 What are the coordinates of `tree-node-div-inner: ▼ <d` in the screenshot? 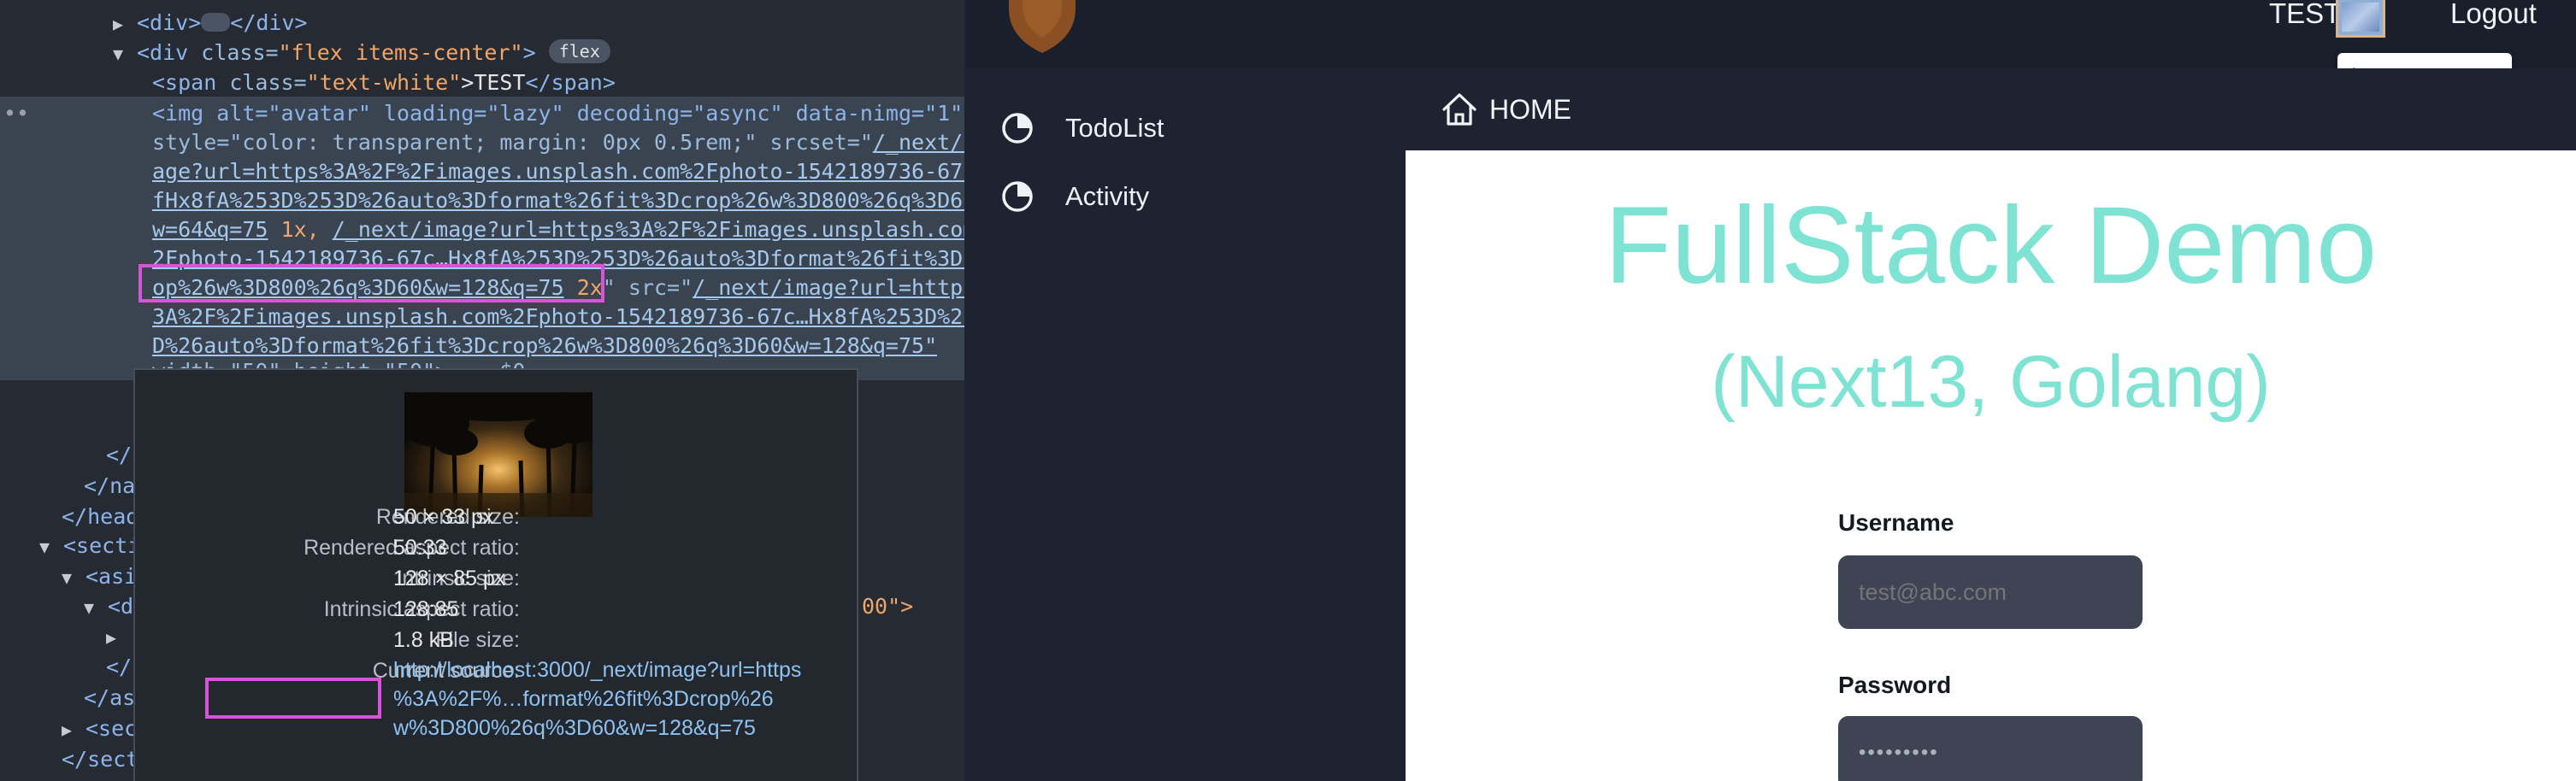 It's located at (108, 606).